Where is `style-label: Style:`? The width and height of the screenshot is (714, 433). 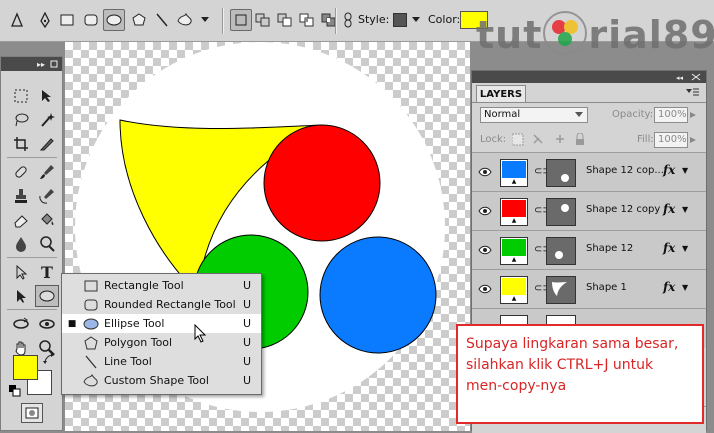
style-label: Style: is located at coordinates (374, 19).